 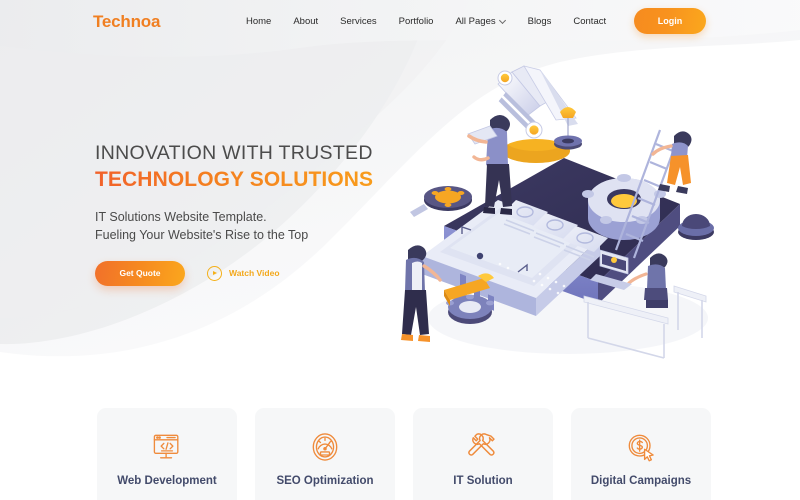 What do you see at coordinates (259, 21) in the screenshot?
I see `nav-item-label: Home` at bounding box center [259, 21].